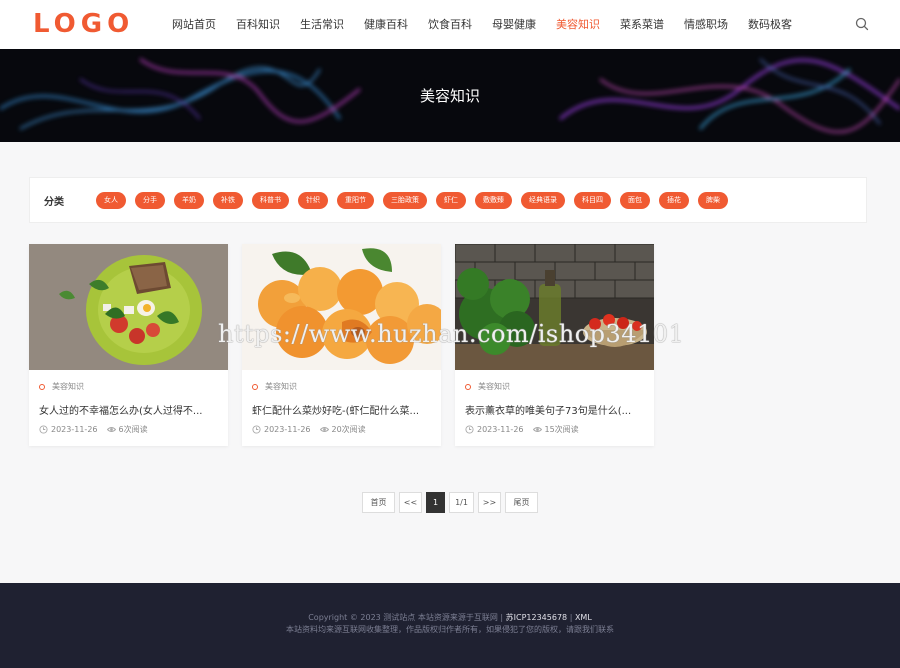 The width and height of the screenshot is (900, 668). I want to click on herbs-tomatoes-image, so click(554, 307).